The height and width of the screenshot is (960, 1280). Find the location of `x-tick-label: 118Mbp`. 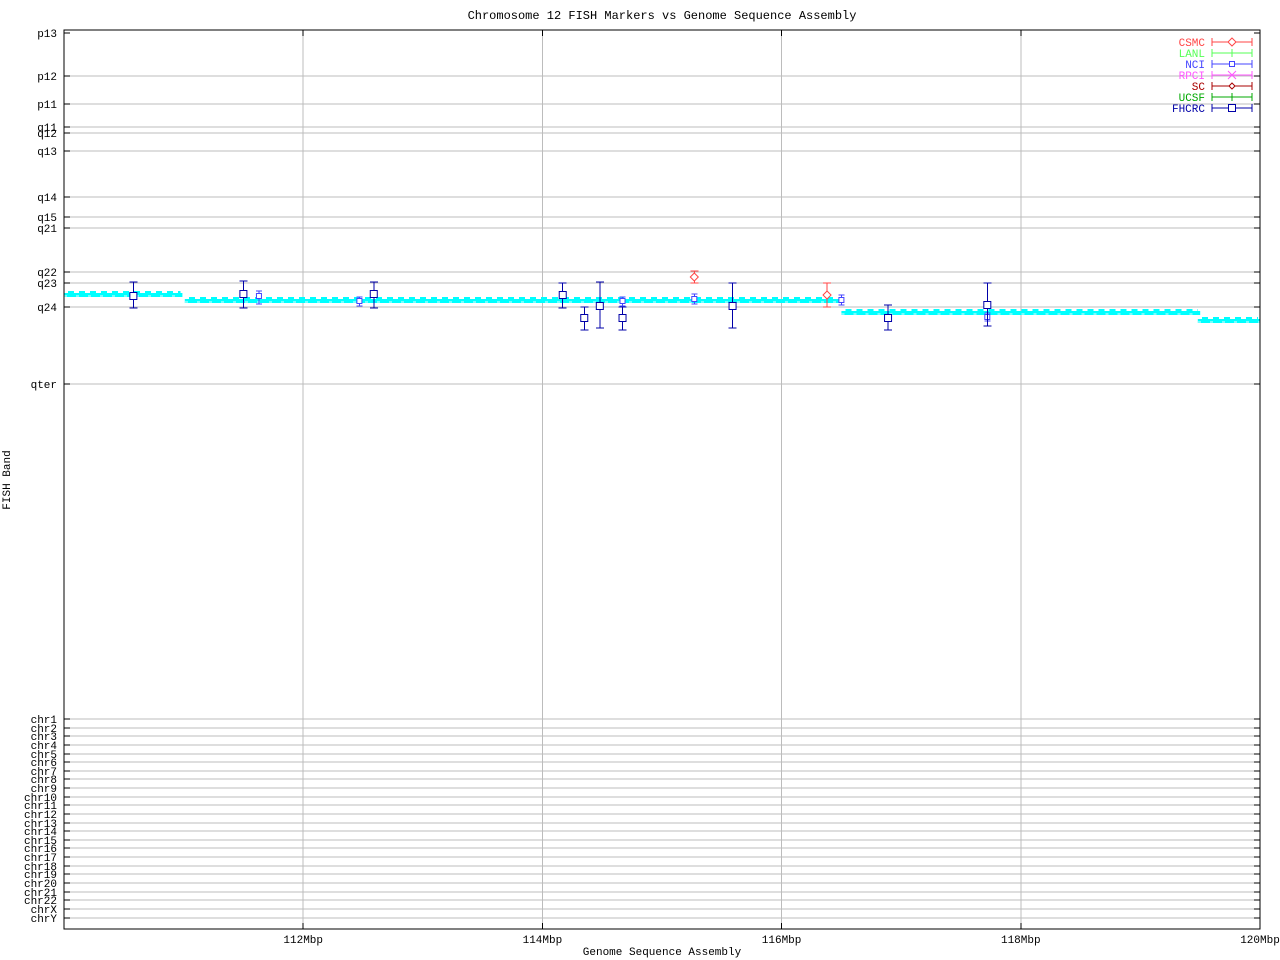

x-tick-label: 118Mbp is located at coordinates (1021, 941).